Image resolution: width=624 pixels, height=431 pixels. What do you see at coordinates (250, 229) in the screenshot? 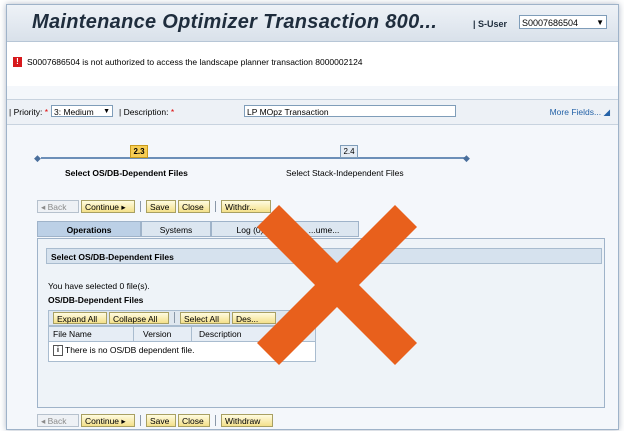
I see `tab-log: Log (0)` at bounding box center [250, 229].